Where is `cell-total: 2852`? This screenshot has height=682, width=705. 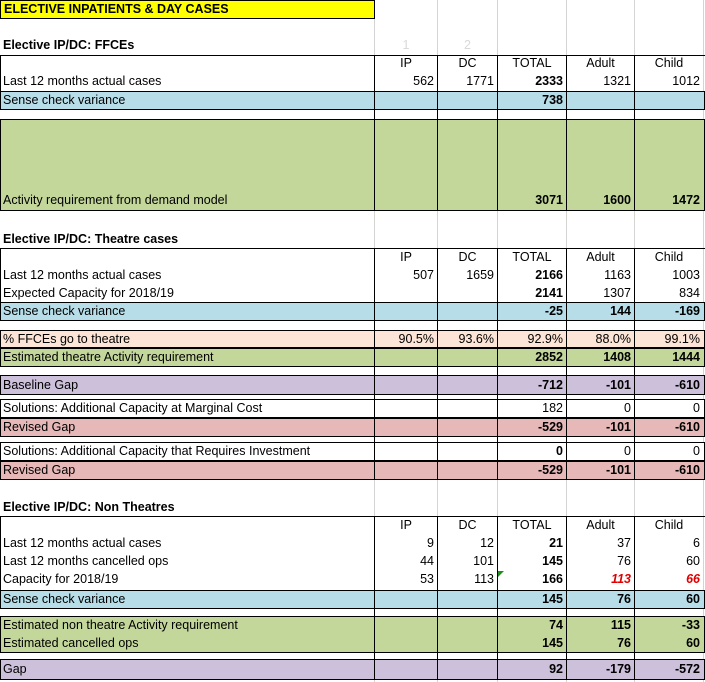
cell-total: 2852 is located at coordinates (532, 357).